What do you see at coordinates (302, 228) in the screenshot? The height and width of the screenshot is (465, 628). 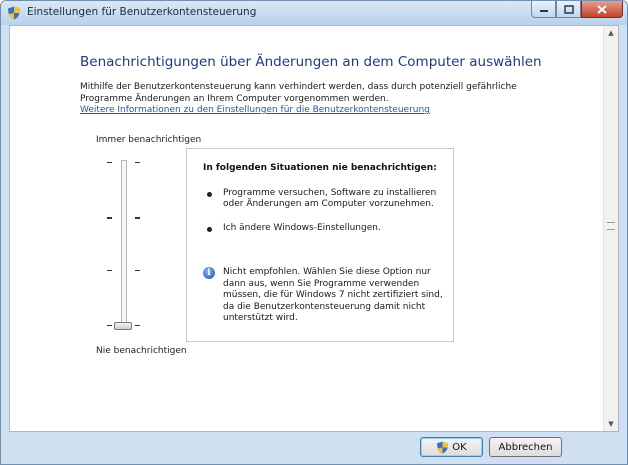 I see `info-bullet: Ich ändere Windows-Einstellungen.` at bounding box center [302, 228].